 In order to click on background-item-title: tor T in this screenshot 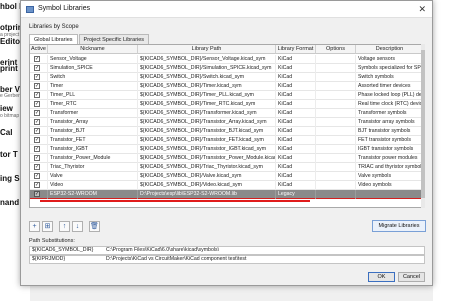, I will do `click(9, 154)`.